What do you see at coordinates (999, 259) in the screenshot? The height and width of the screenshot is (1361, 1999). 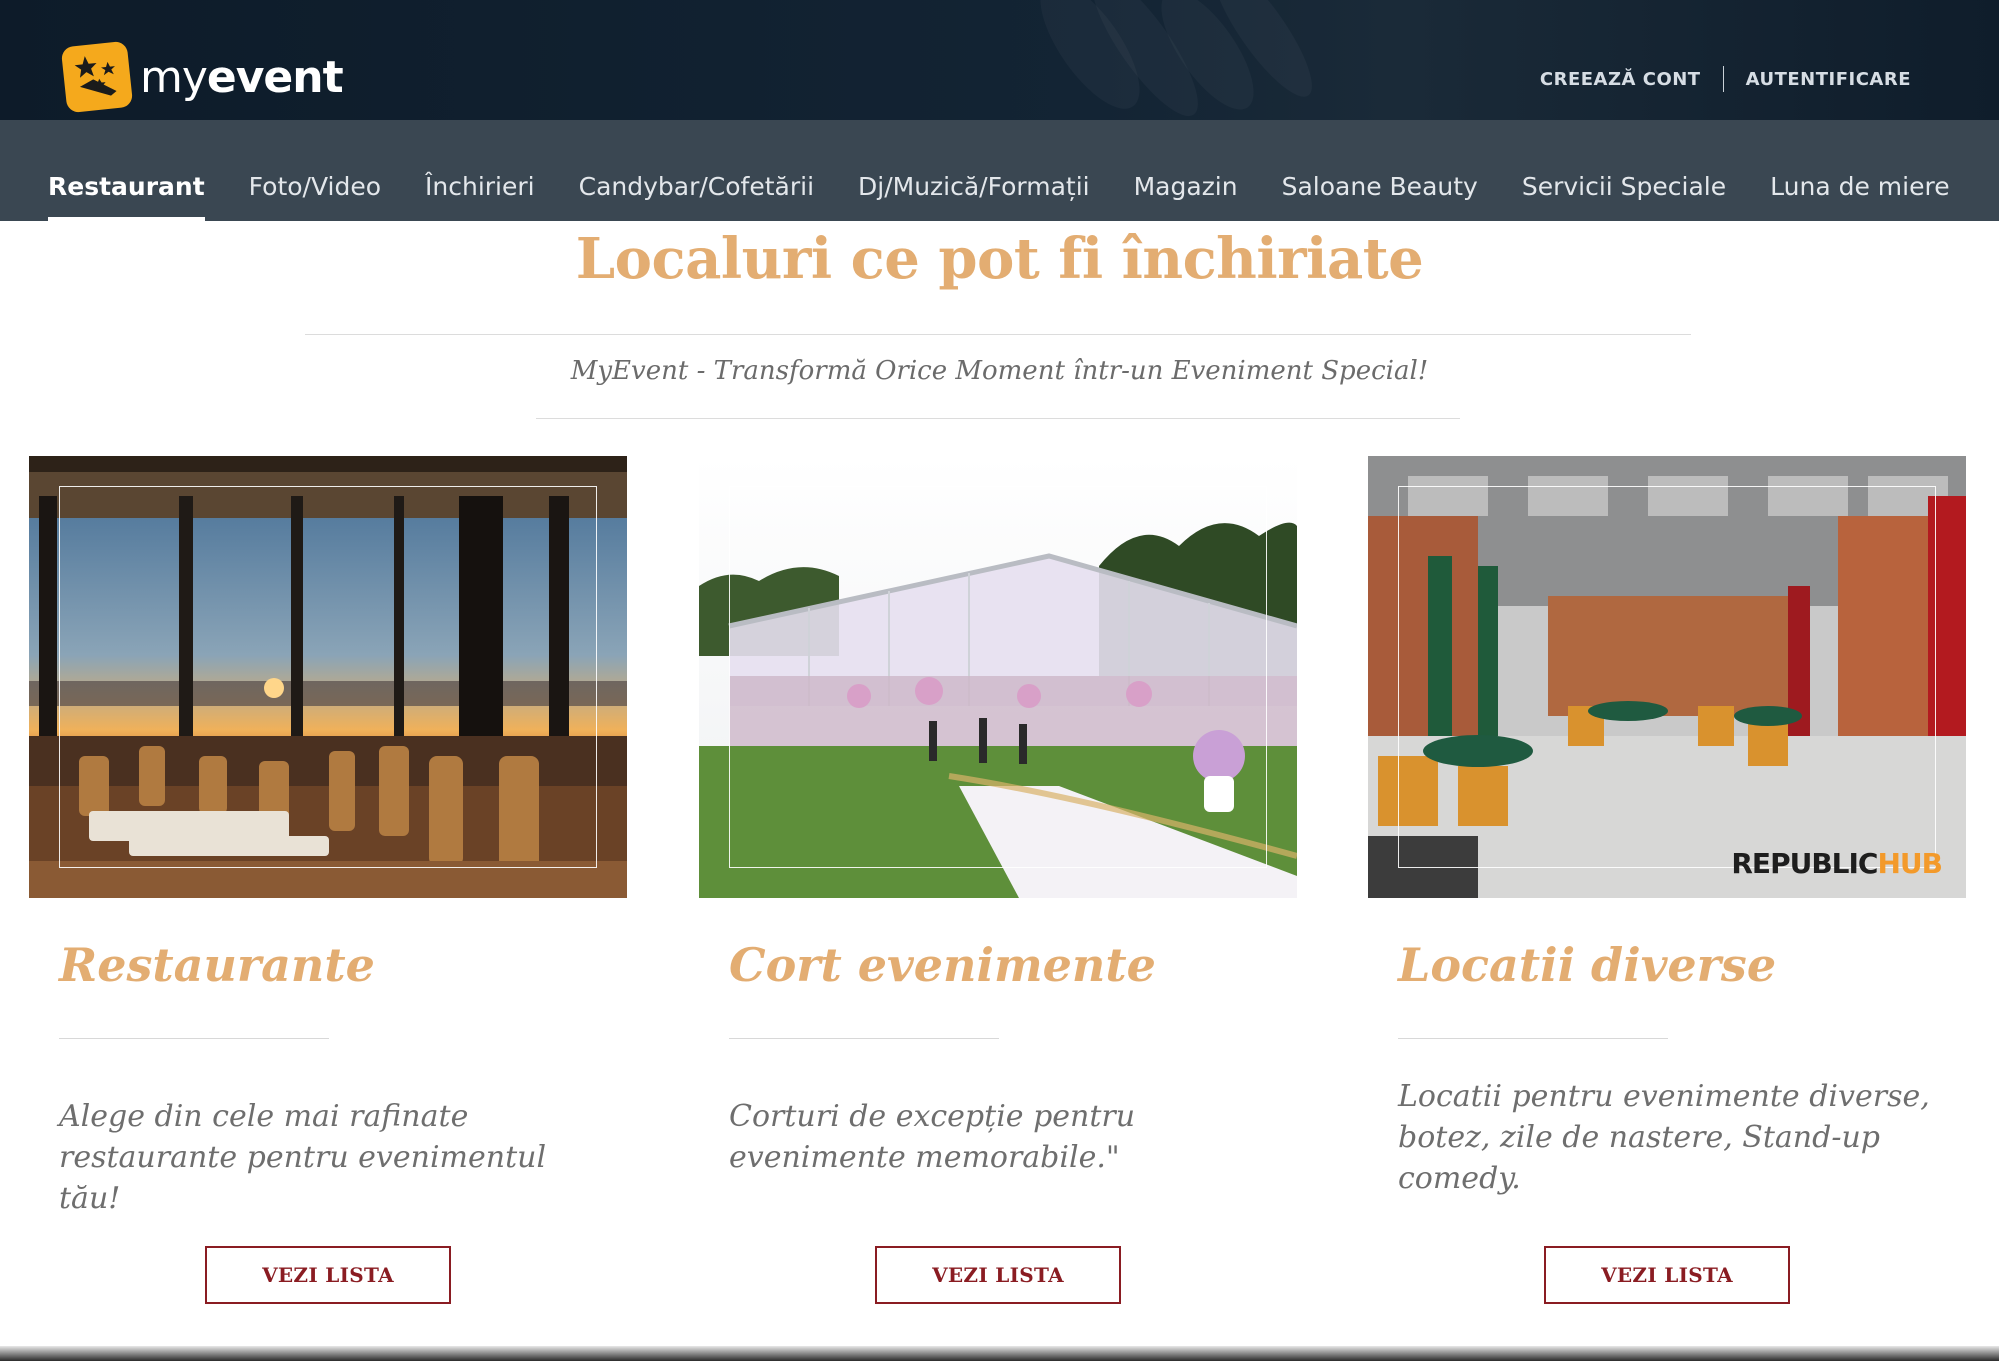 I see `page-title: Localuri ce pot fi închiriate` at bounding box center [999, 259].